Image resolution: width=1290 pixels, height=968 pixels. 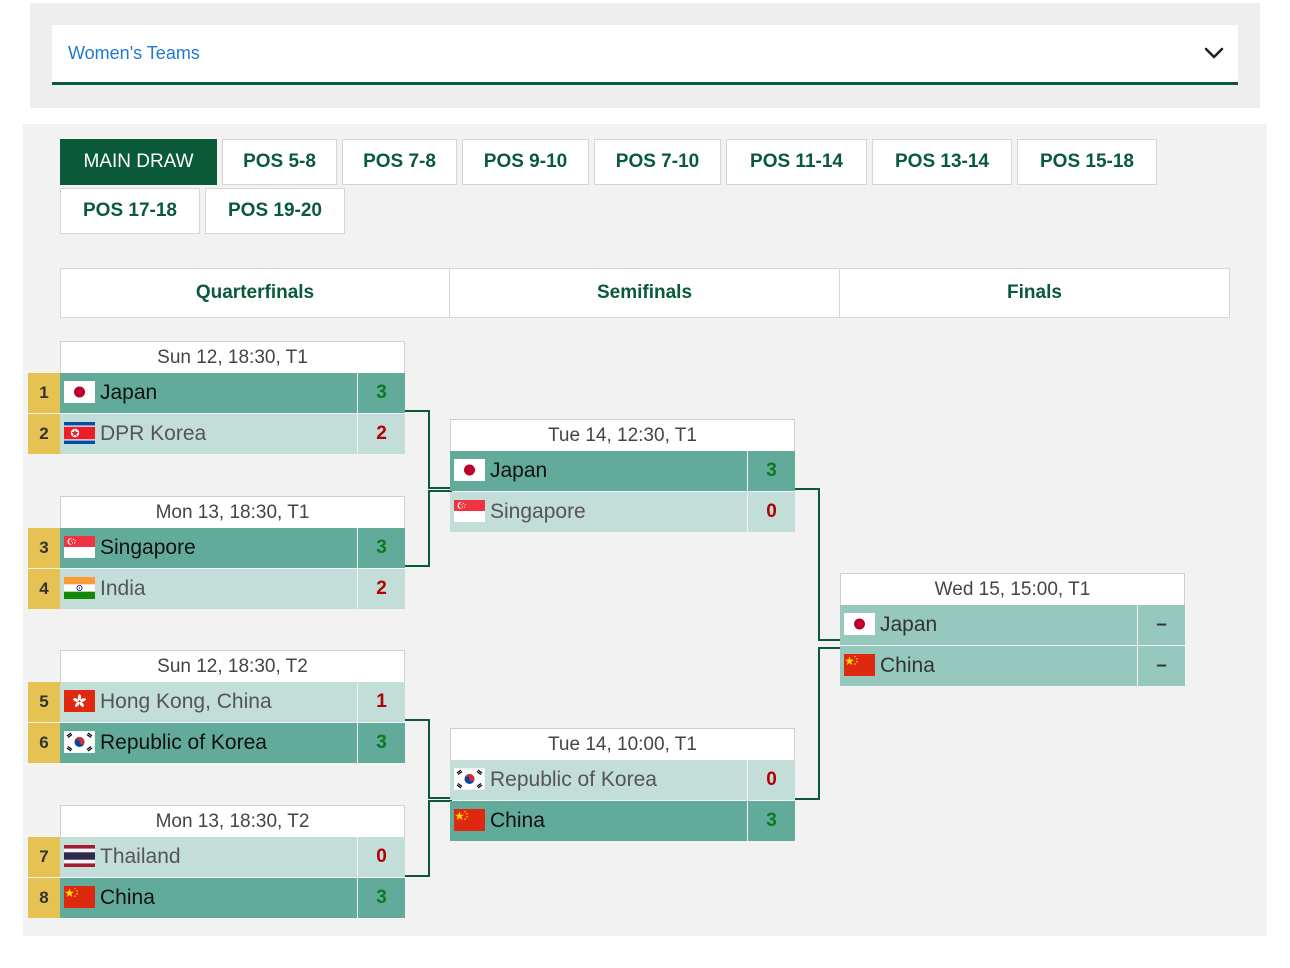 I want to click on seed-badge: 3, so click(x=44, y=548).